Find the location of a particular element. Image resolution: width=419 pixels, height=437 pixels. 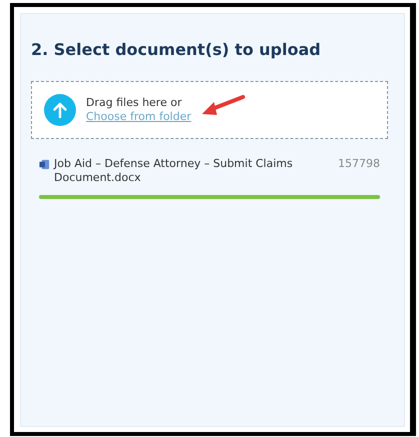

document-icon is located at coordinates (44, 164).